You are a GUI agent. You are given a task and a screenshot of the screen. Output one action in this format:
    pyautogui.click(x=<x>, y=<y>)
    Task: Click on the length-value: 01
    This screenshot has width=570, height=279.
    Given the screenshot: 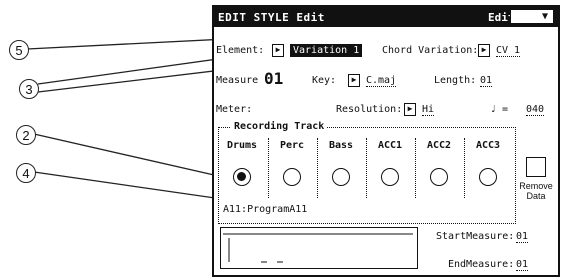 What is the action you would take?
    pyautogui.click(x=486, y=81)
    